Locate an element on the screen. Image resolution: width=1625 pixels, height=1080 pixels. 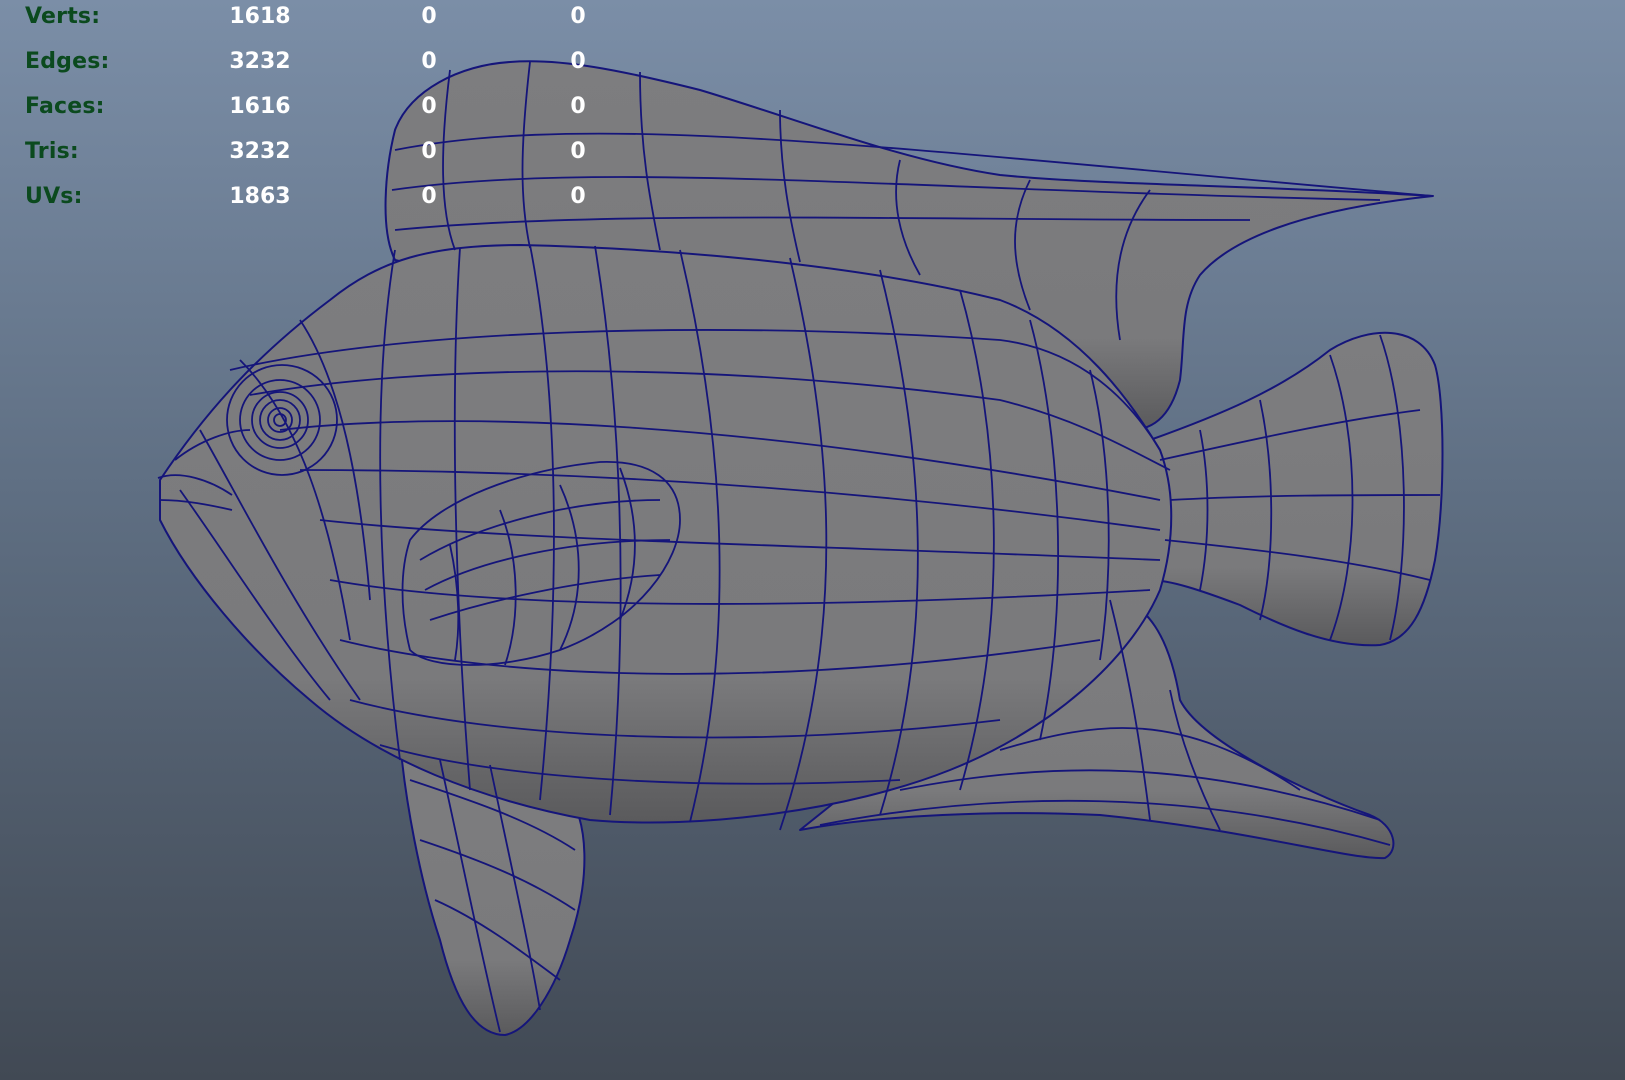
hud-label: UVs: is located at coordinates (54, 196).